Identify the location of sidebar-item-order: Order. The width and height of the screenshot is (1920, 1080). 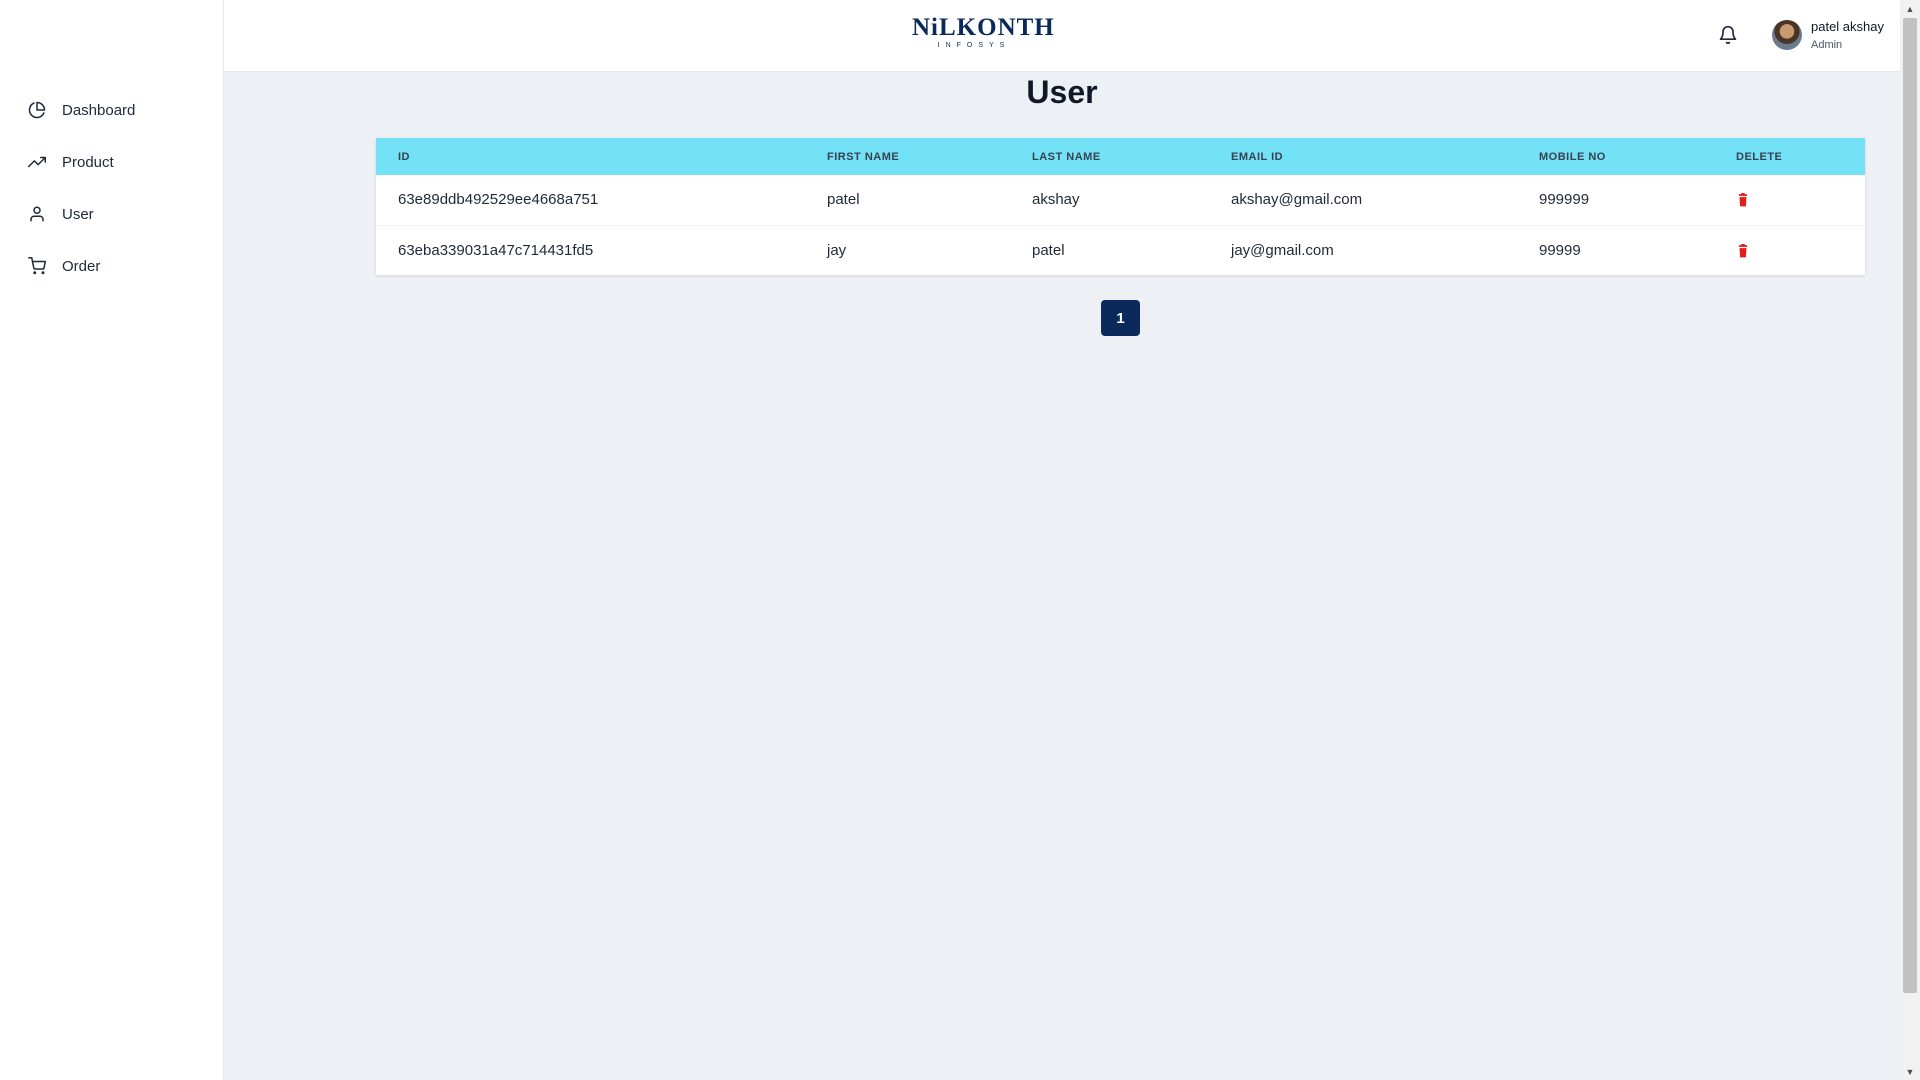
(81, 266).